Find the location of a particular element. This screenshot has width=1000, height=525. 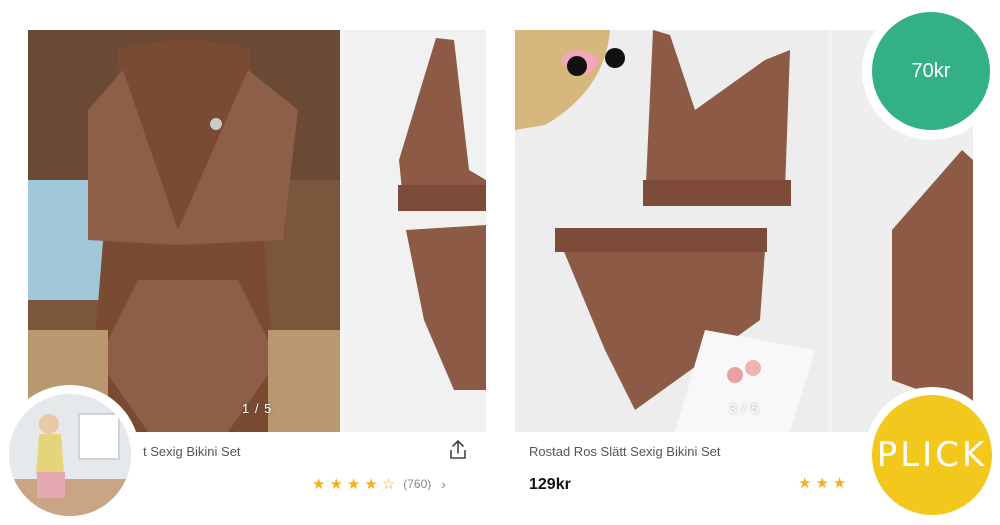

plick-logo-text: PLICK is located at coordinates (932, 455).